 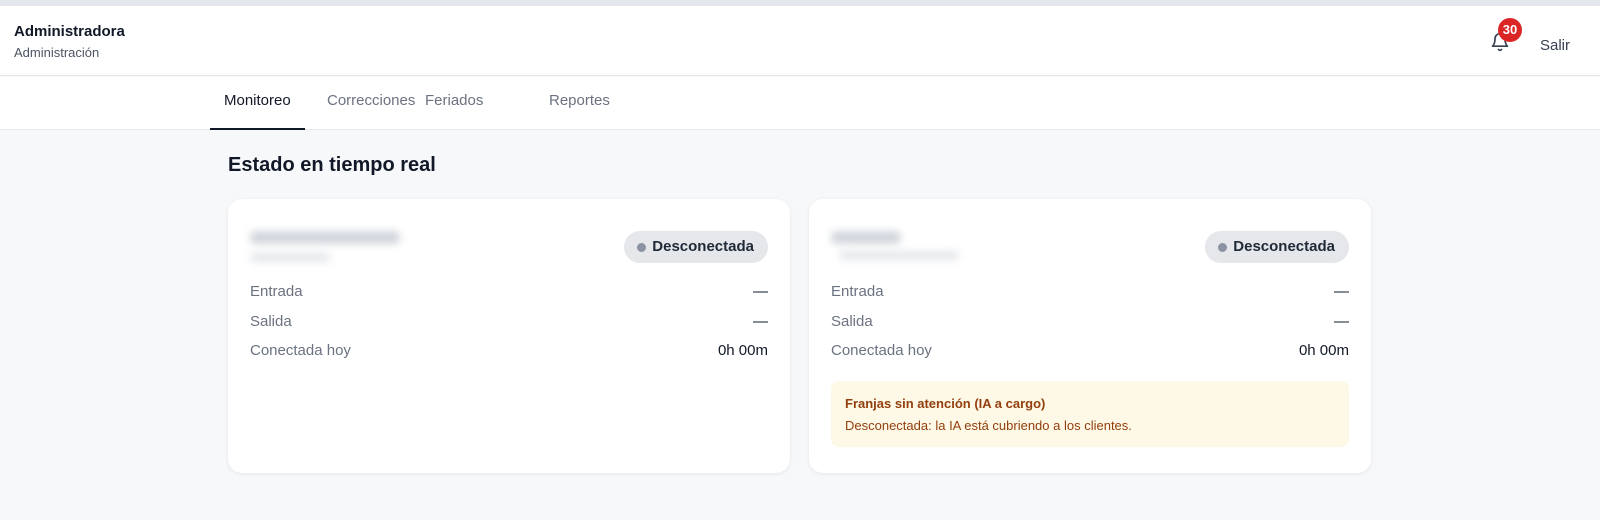 I want to click on notification-badge: 30, so click(x=1510, y=30).